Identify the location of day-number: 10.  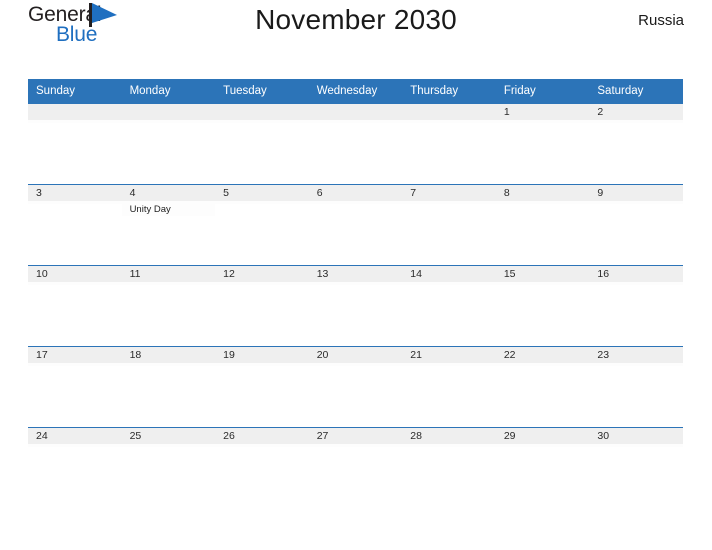
(75, 274).